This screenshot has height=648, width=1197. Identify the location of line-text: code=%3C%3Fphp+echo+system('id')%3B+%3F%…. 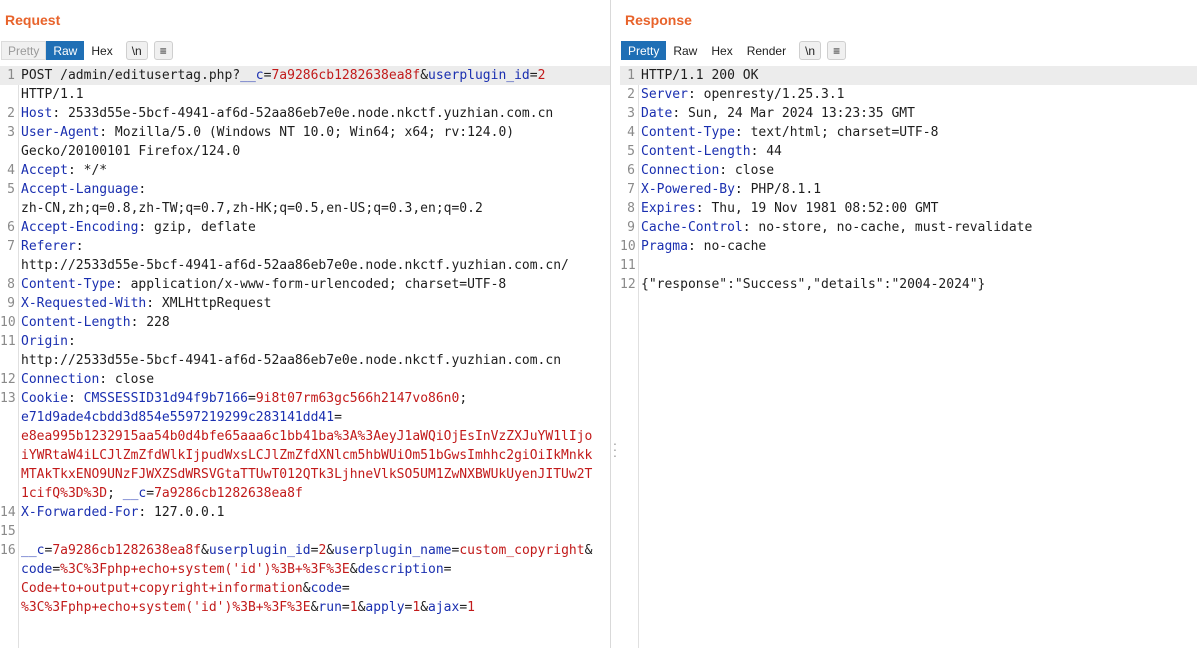
(236, 569).